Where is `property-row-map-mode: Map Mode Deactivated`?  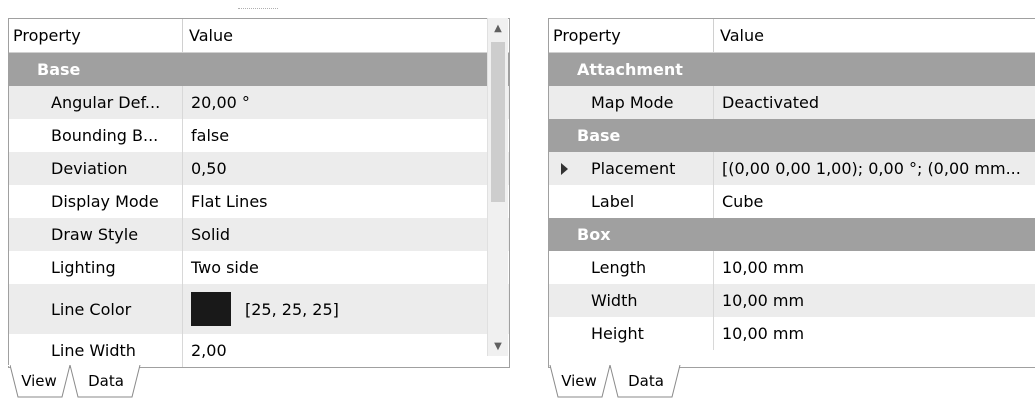
property-row-map-mode: Map Mode Deactivated is located at coordinates (792, 102).